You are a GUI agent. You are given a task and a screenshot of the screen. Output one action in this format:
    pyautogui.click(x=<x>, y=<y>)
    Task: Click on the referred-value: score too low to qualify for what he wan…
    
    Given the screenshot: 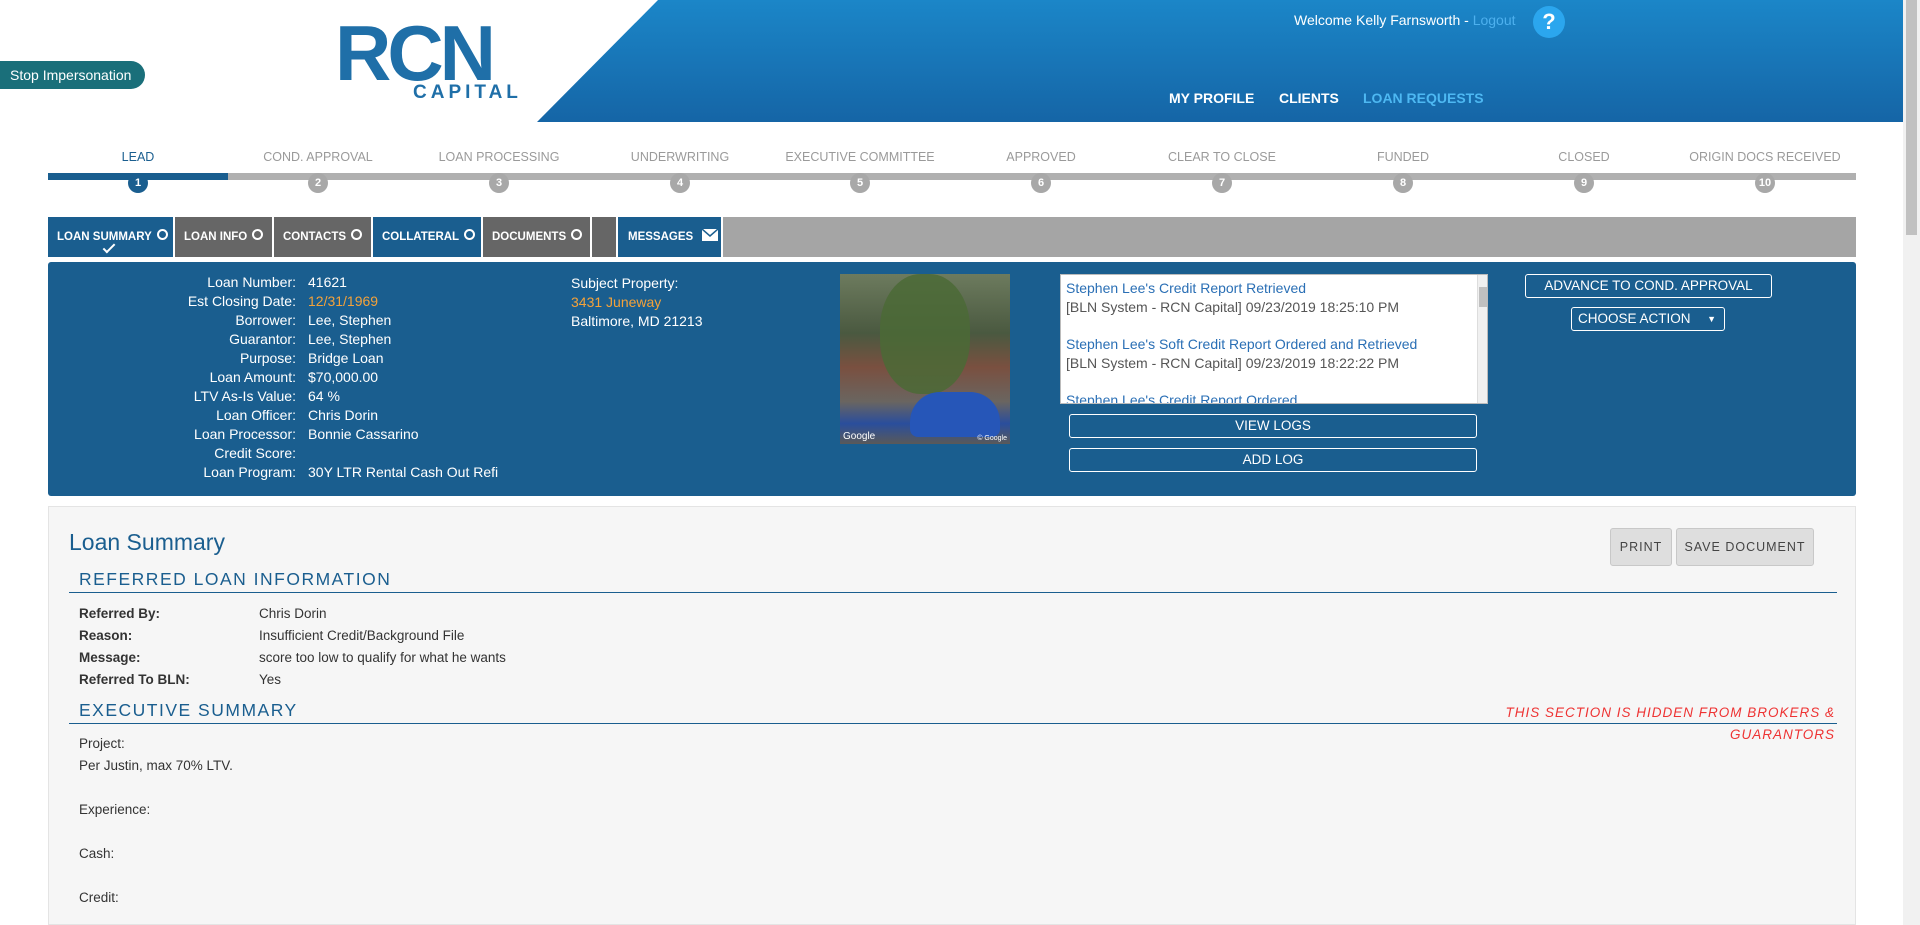 What is the action you would take?
    pyautogui.click(x=382, y=657)
    